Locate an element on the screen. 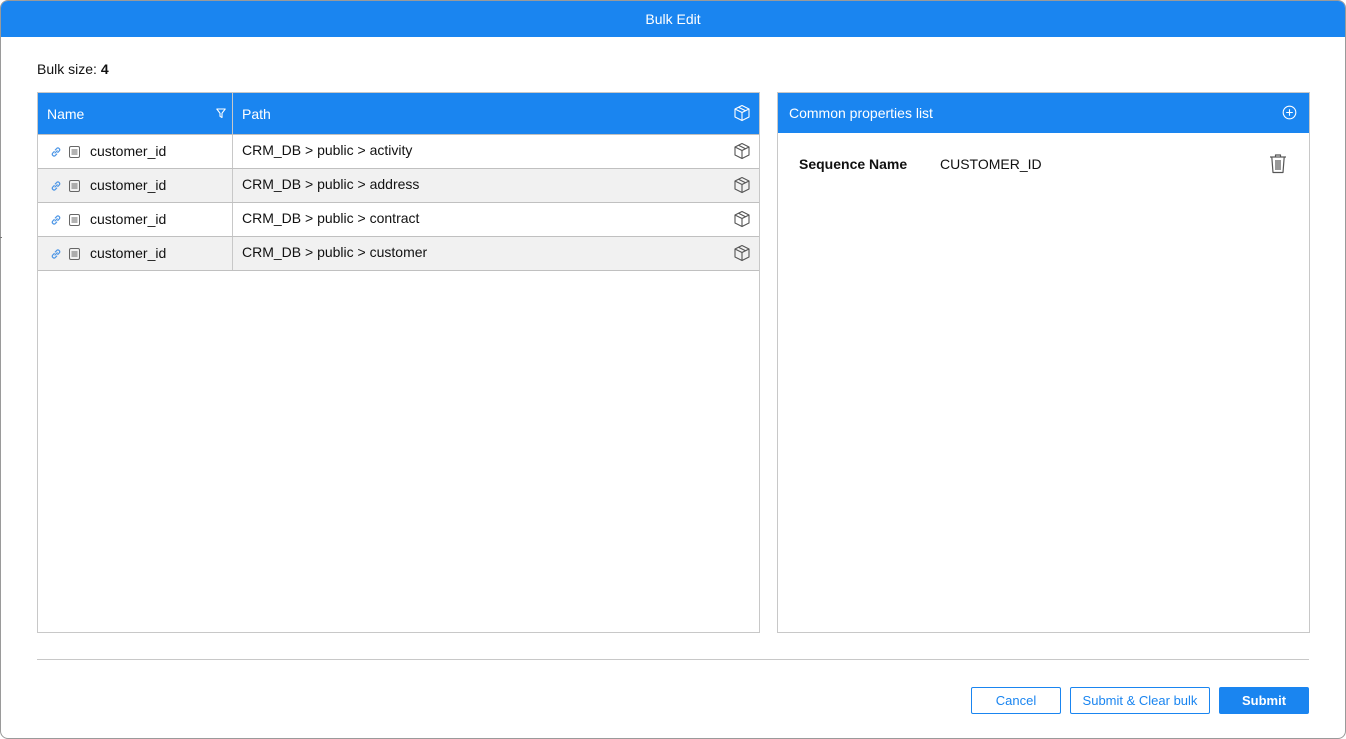  row-path: CRM_DB > public > customer is located at coordinates (335, 252).